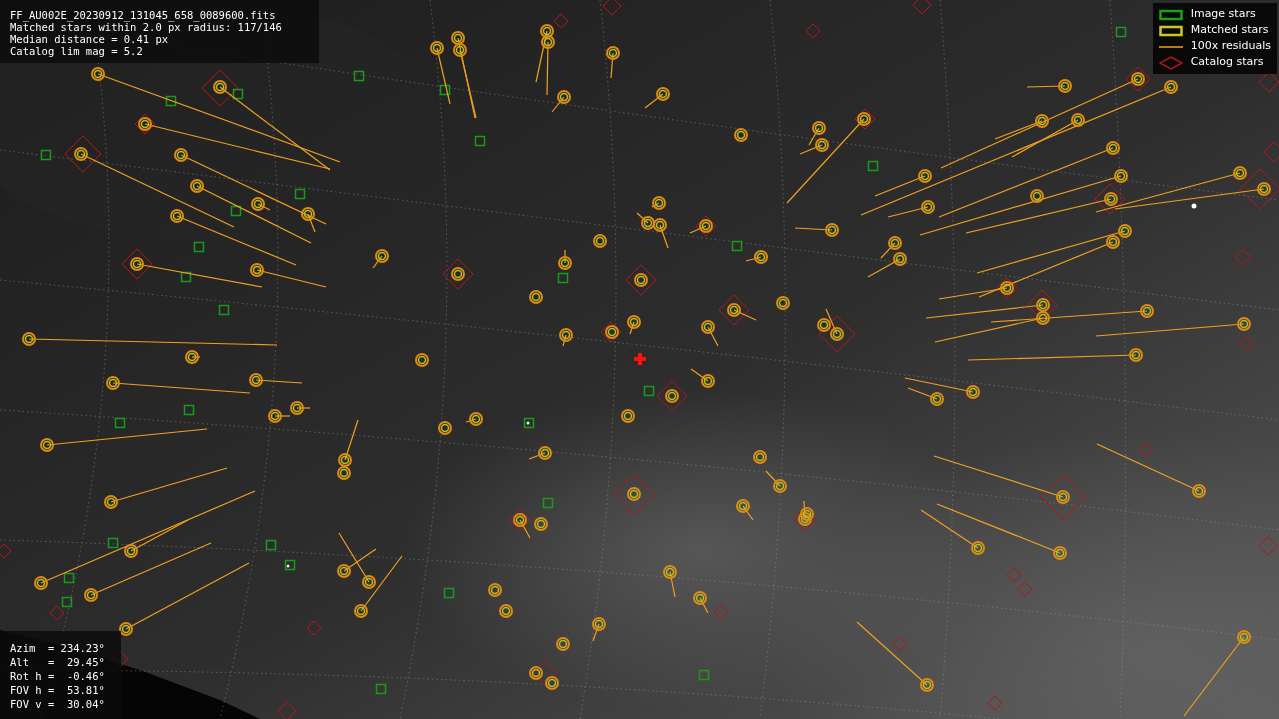  I want to click on legend-label: Matched stars, so click(1229, 30).